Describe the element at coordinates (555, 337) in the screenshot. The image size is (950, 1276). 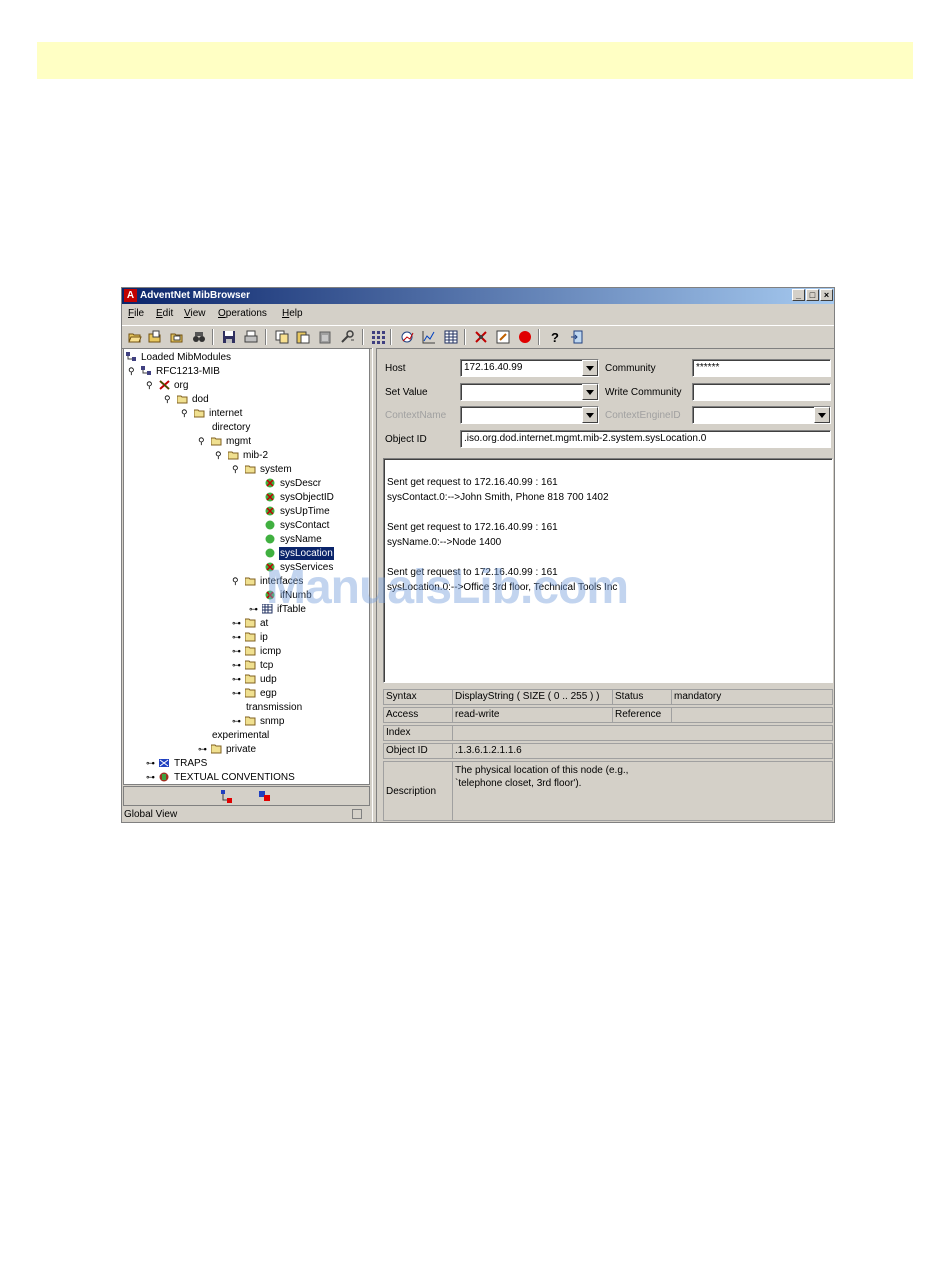
I see `help-icon: ?` at that location.